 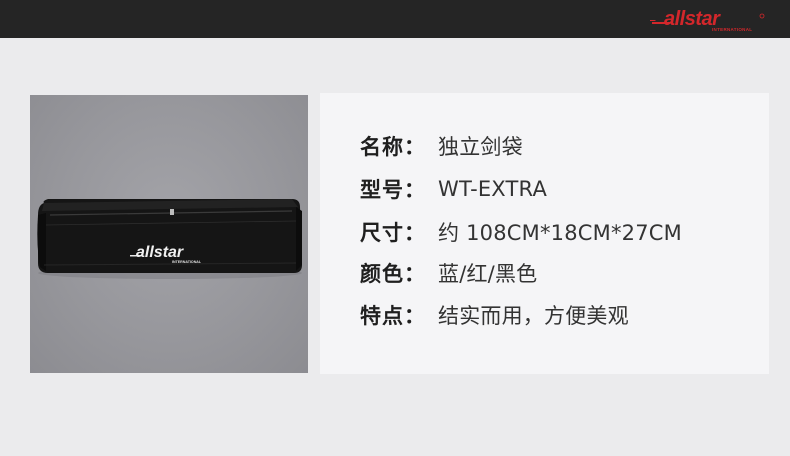 I want to click on spec-row-size: 尺寸： 约 108CM*18CM*27CM, so click(x=521, y=232).